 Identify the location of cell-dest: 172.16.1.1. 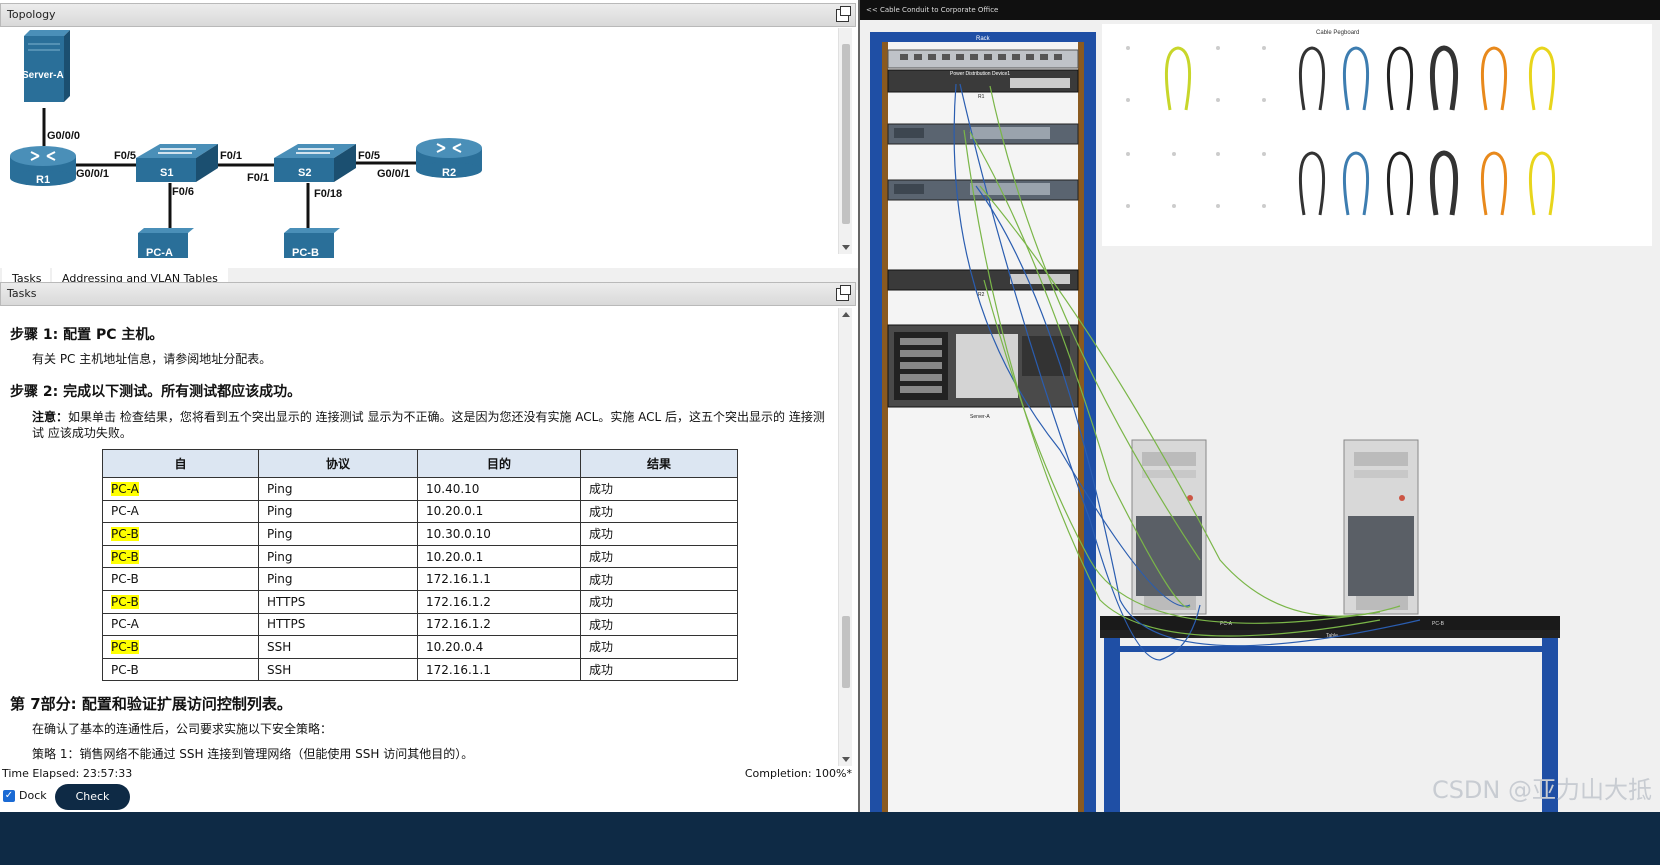
(499, 669).